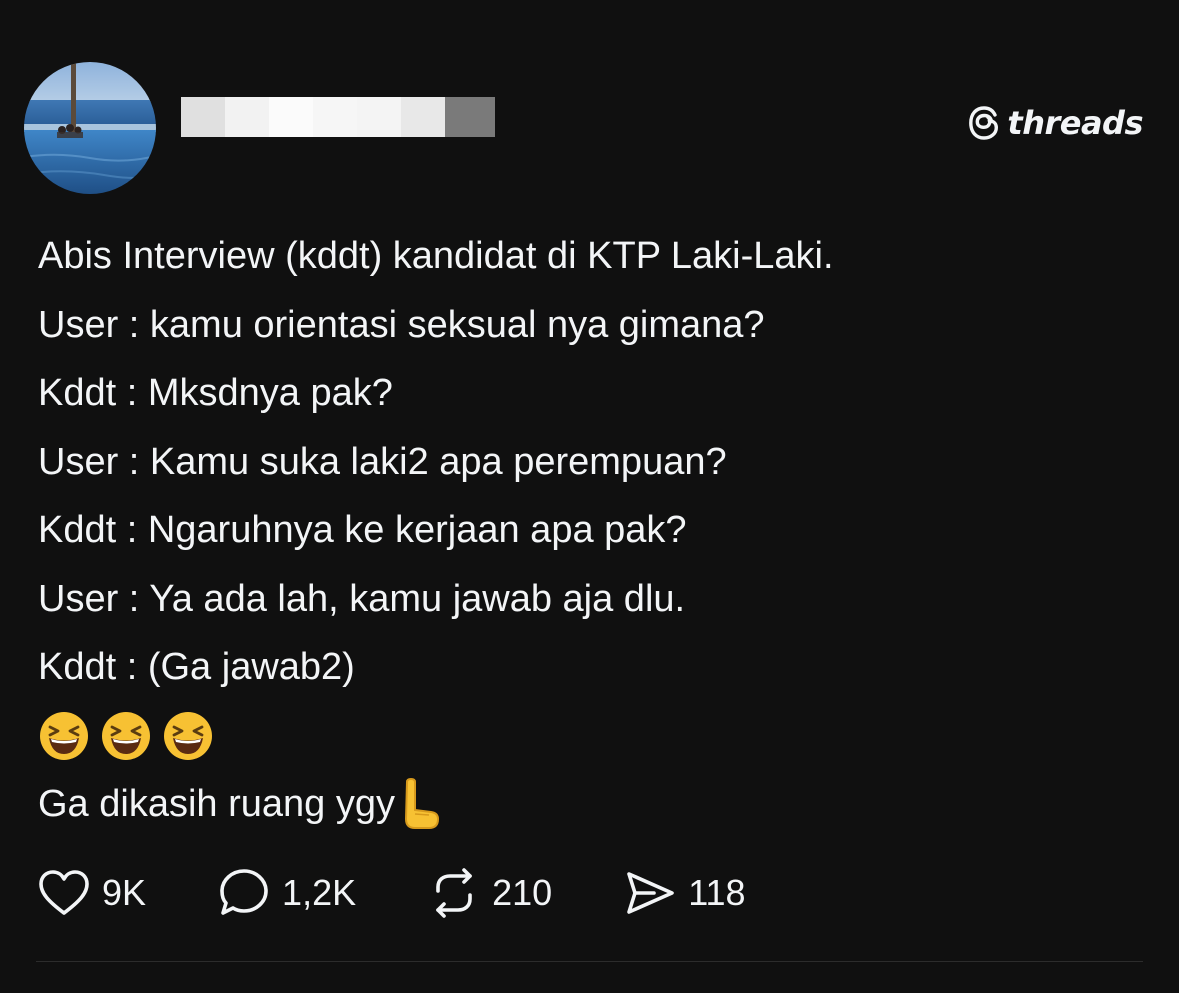 The image size is (1179, 993). What do you see at coordinates (196, 667) in the screenshot?
I see `post-line: Kddt : (Ga jawab2)` at bounding box center [196, 667].